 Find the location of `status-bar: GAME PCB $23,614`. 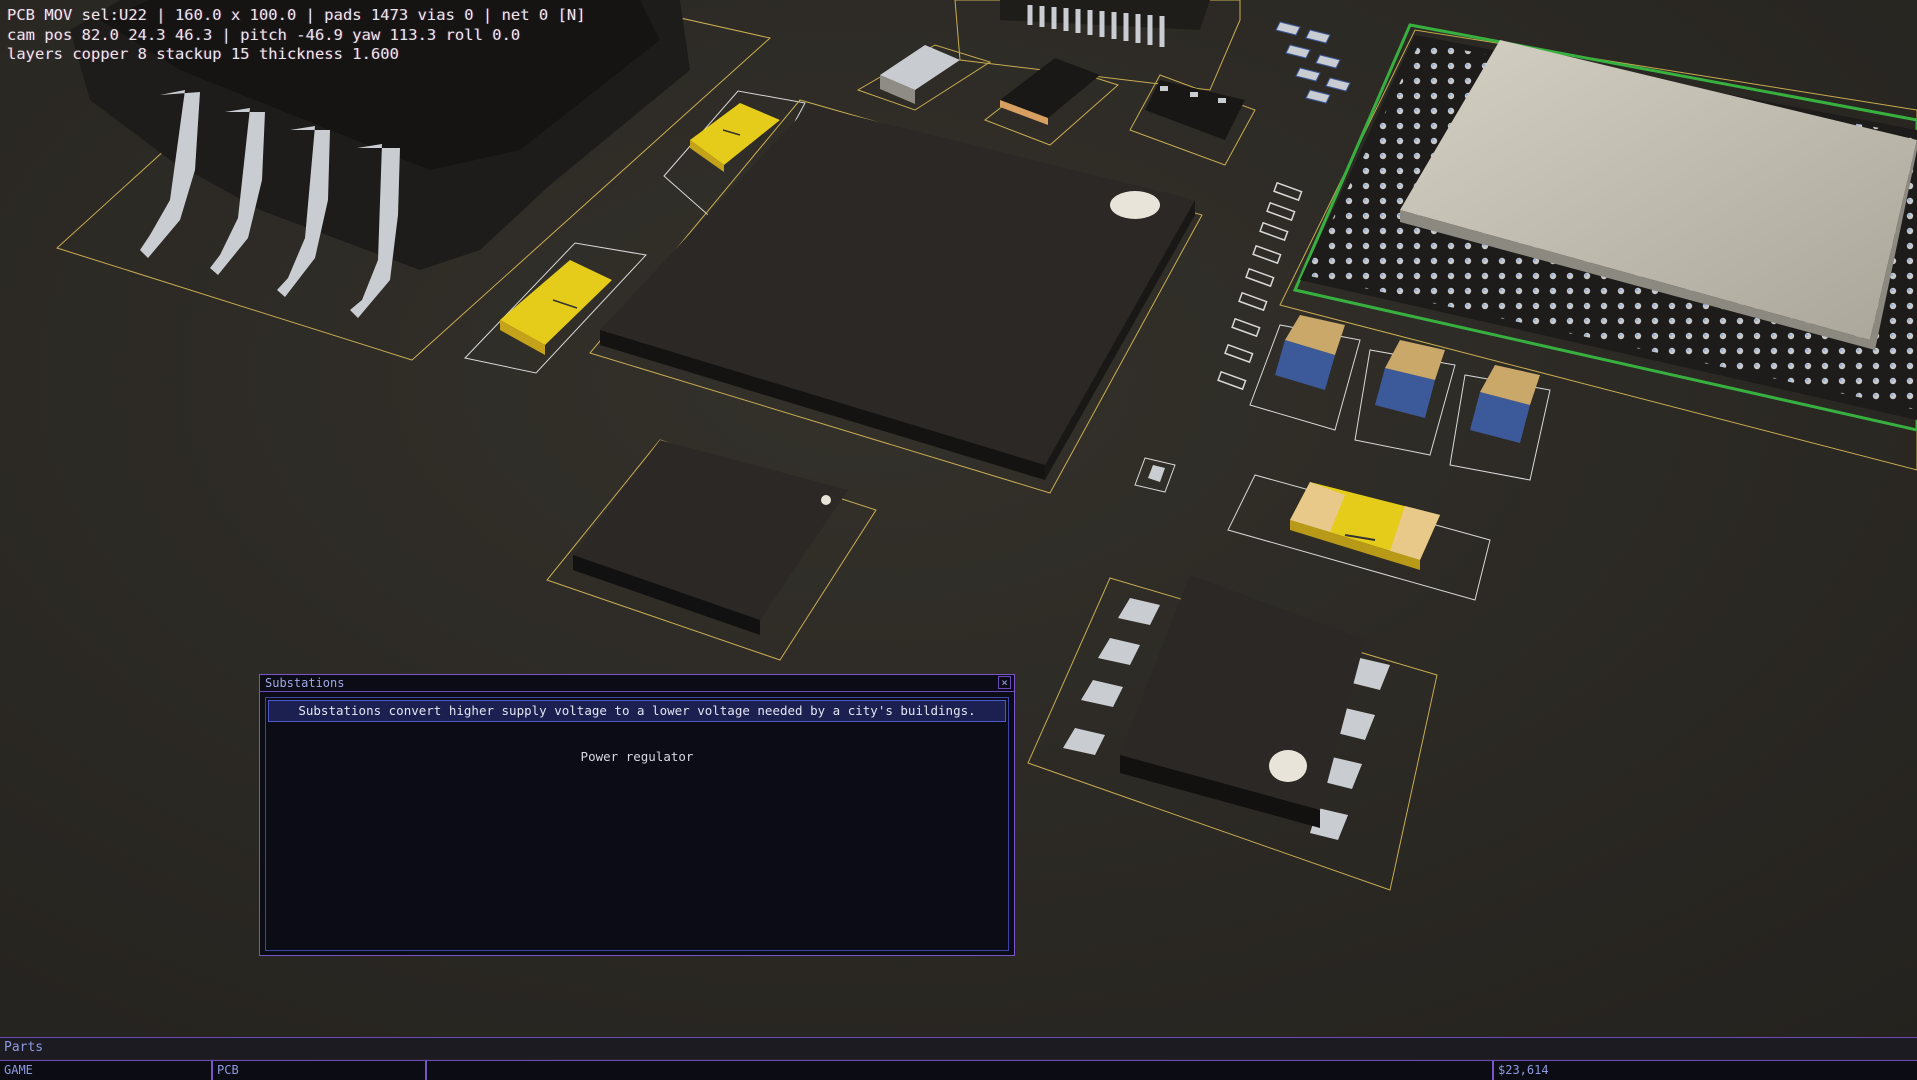

status-bar: GAME PCB $23,614 is located at coordinates (958, 1070).